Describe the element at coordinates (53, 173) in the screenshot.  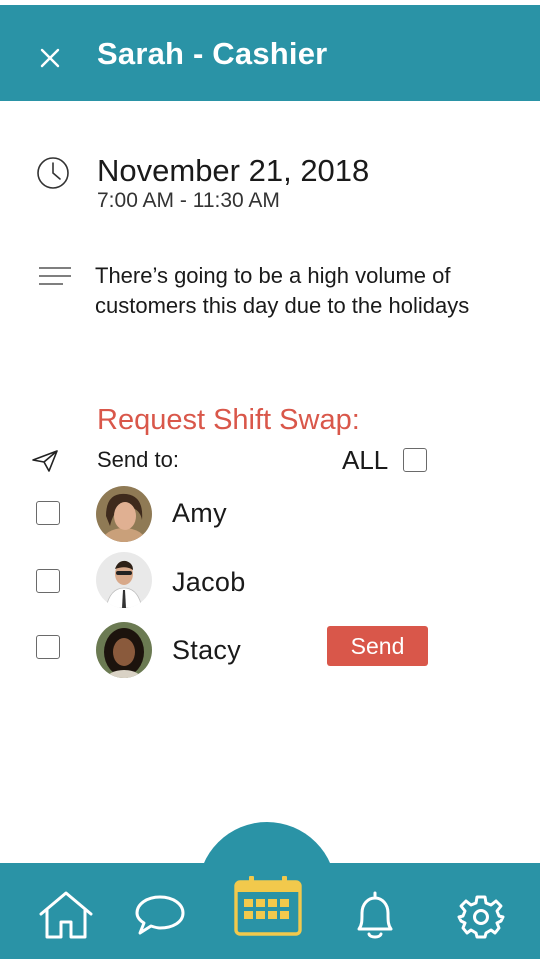
I see `clock-icon` at that location.